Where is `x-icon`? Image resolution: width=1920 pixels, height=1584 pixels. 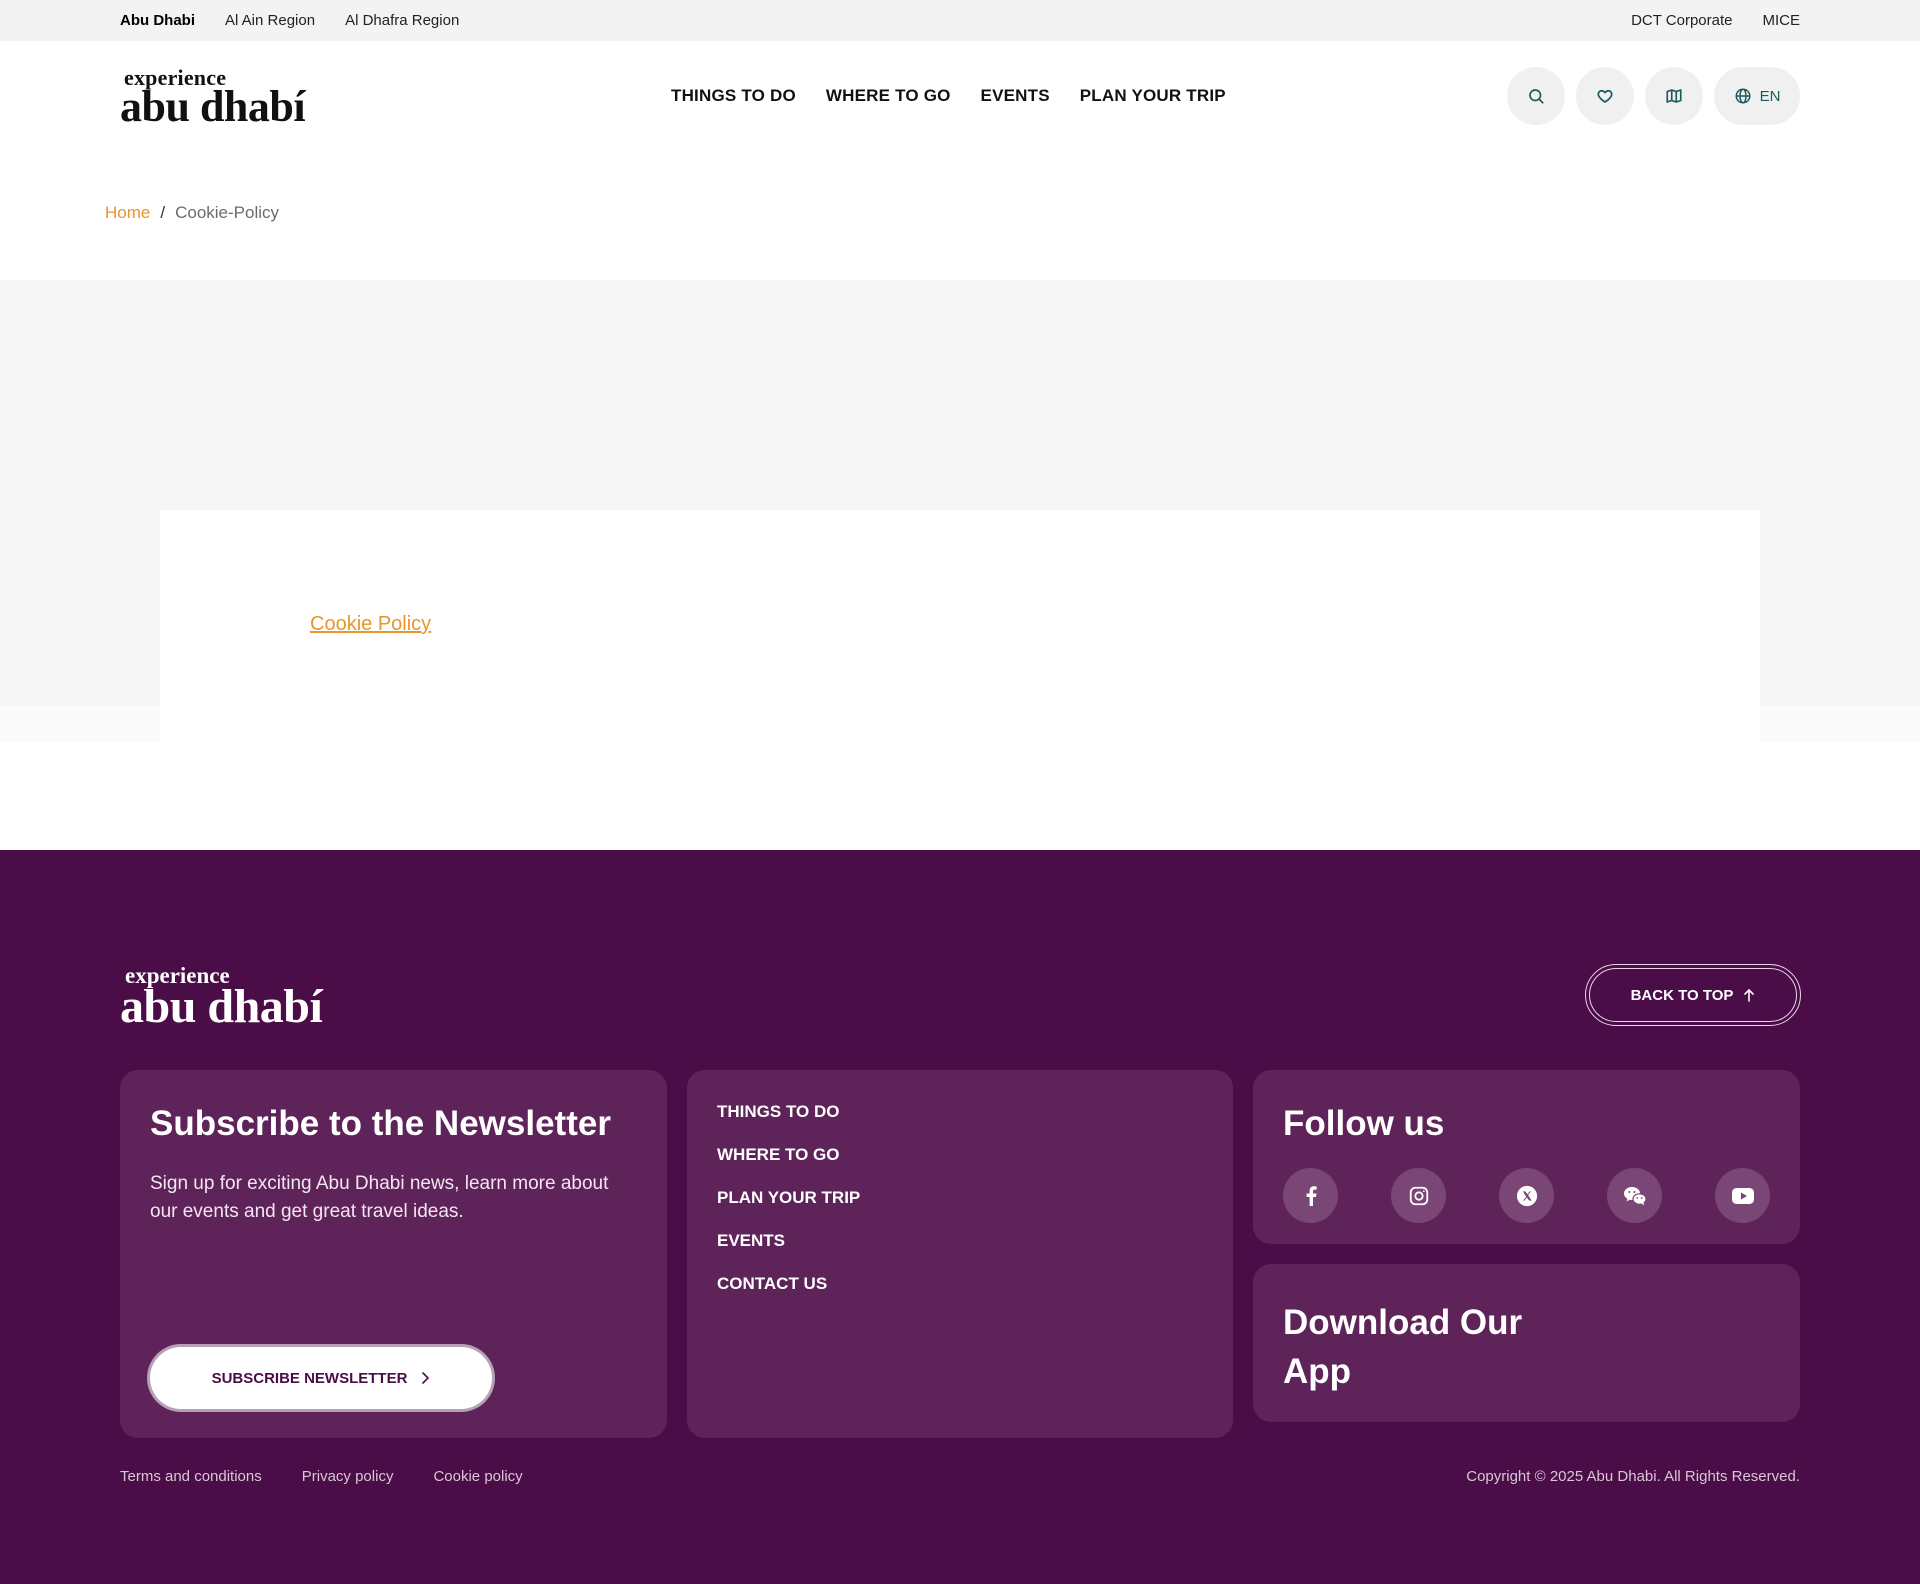
x-icon is located at coordinates (1526, 1195).